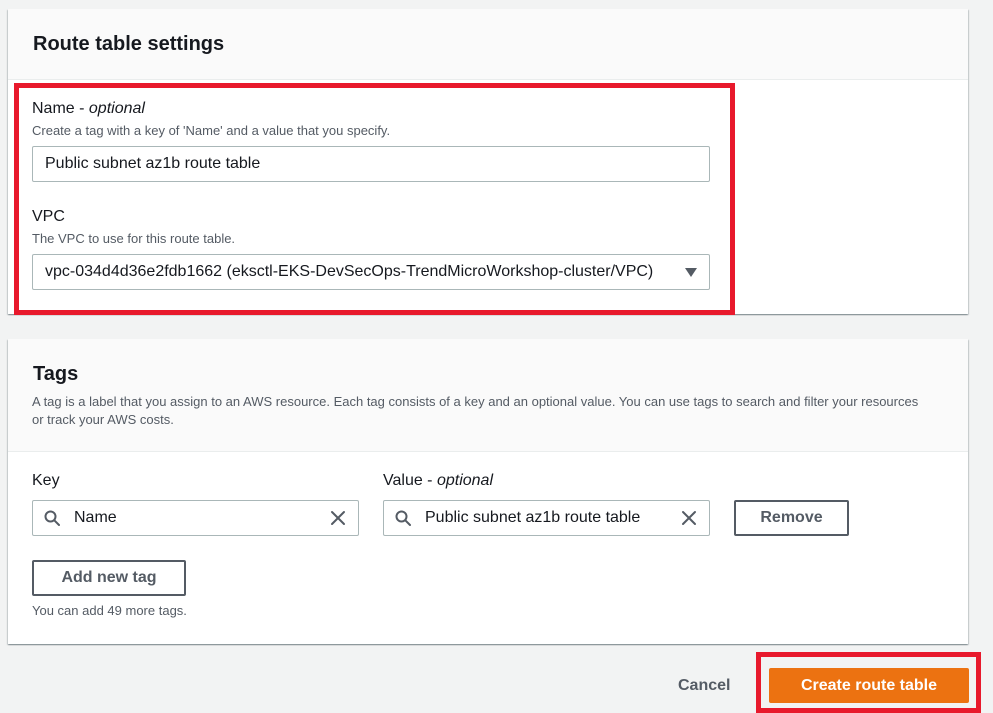  Describe the element at coordinates (533, 517) in the screenshot. I see `tag-value-value: Public subnet az1b route table` at that location.